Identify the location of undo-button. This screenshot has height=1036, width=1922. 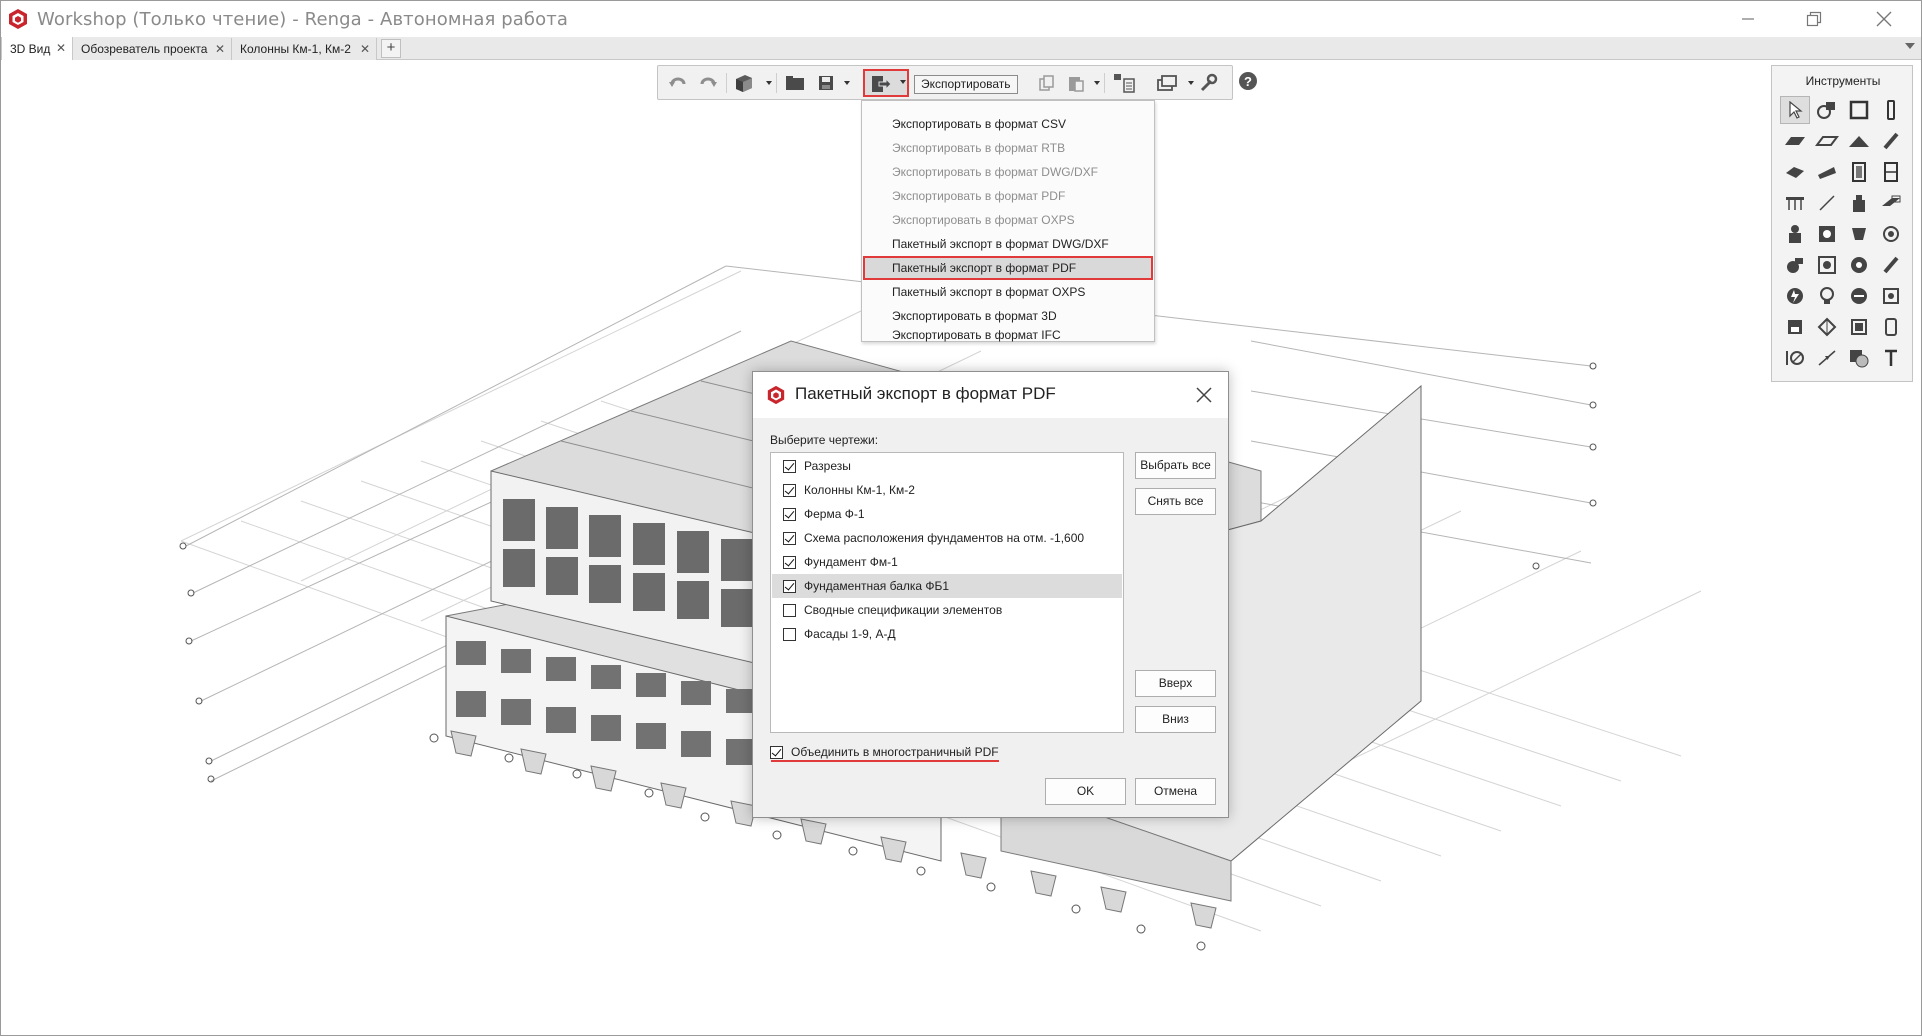
(678, 83).